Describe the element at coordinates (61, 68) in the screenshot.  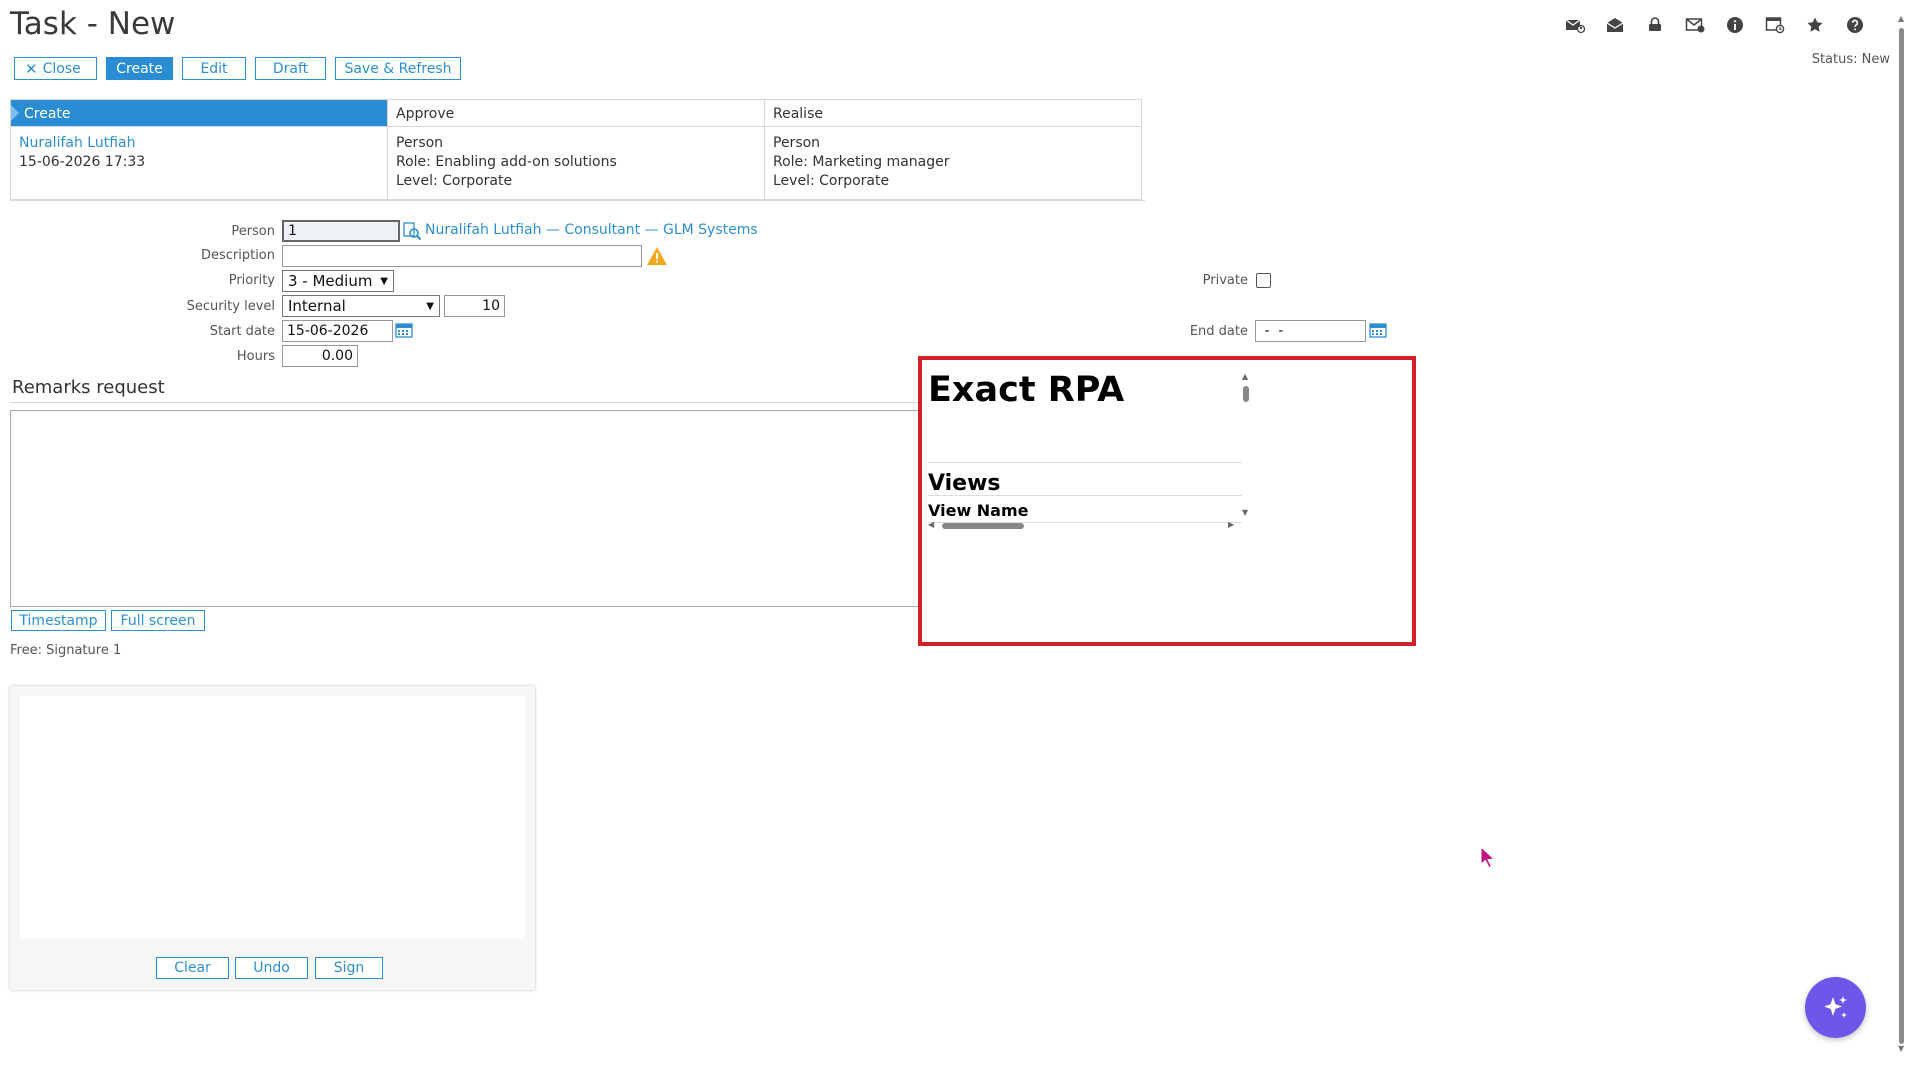
I see `close-button-label: Close` at that location.